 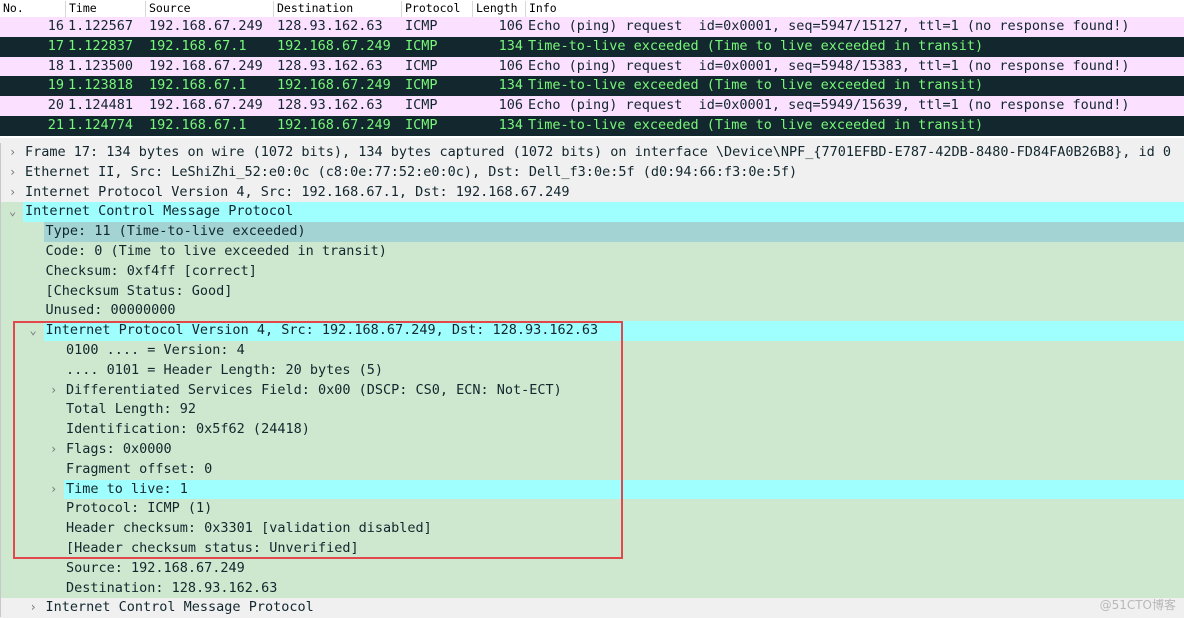 I want to click on detail-row: [Checksum Status: Good], so click(x=592, y=292).